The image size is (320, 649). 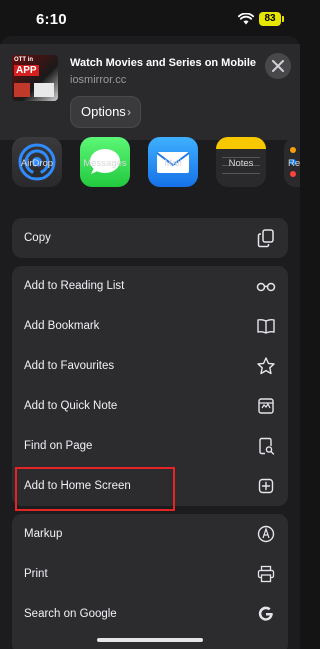 What do you see at coordinates (98, 80) in the screenshot?
I see `page-domain: iosmirror.cc` at bounding box center [98, 80].